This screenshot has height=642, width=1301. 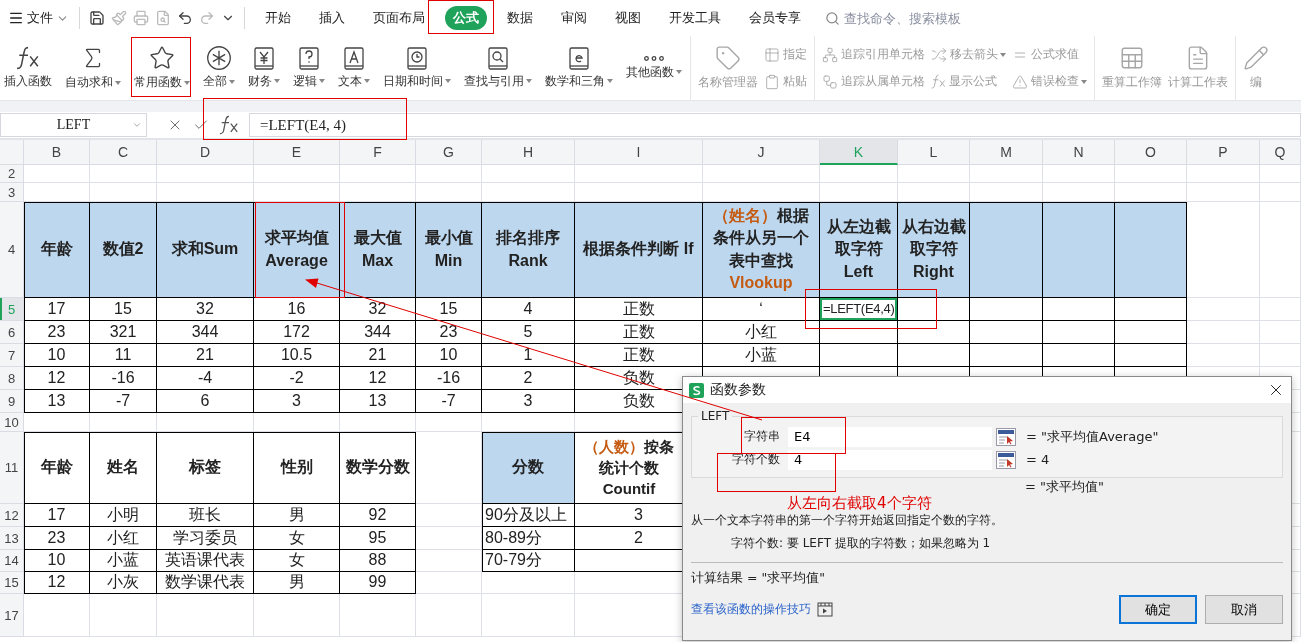 What do you see at coordinates (934, 250) in the screenshot?
I see `header-cell: 从右边截取字符 Right` at bounding box center [934, 250].